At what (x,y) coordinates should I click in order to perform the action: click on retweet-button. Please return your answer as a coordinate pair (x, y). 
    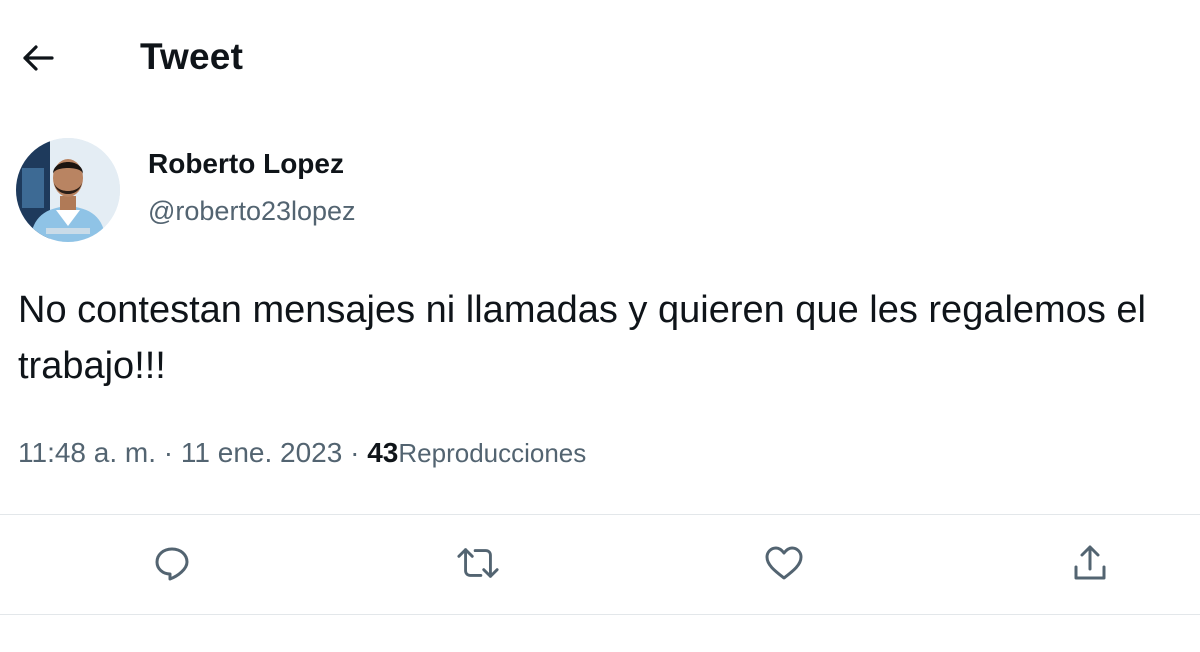
    Looking at the image, I should click on (478, 563).